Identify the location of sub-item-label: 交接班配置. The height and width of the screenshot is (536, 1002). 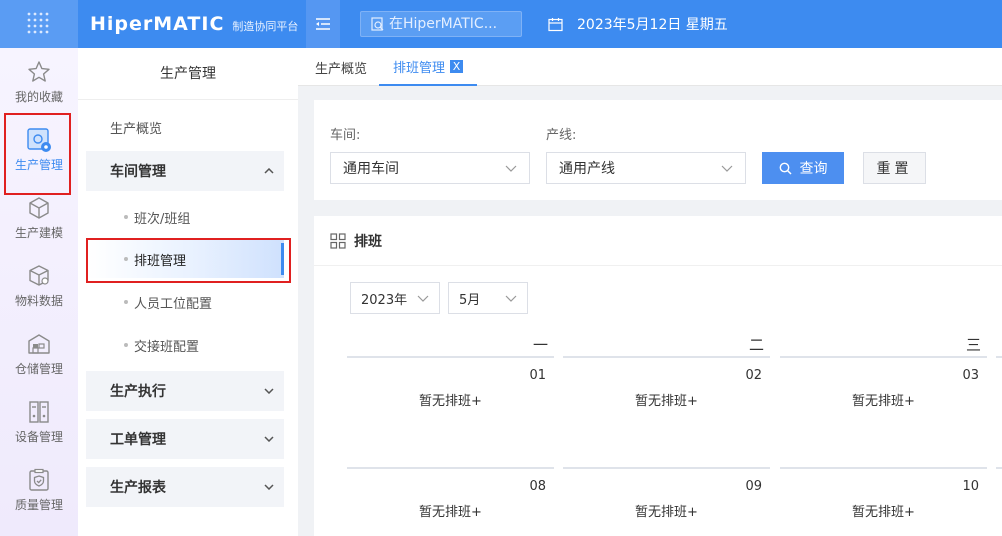
(167, 347).